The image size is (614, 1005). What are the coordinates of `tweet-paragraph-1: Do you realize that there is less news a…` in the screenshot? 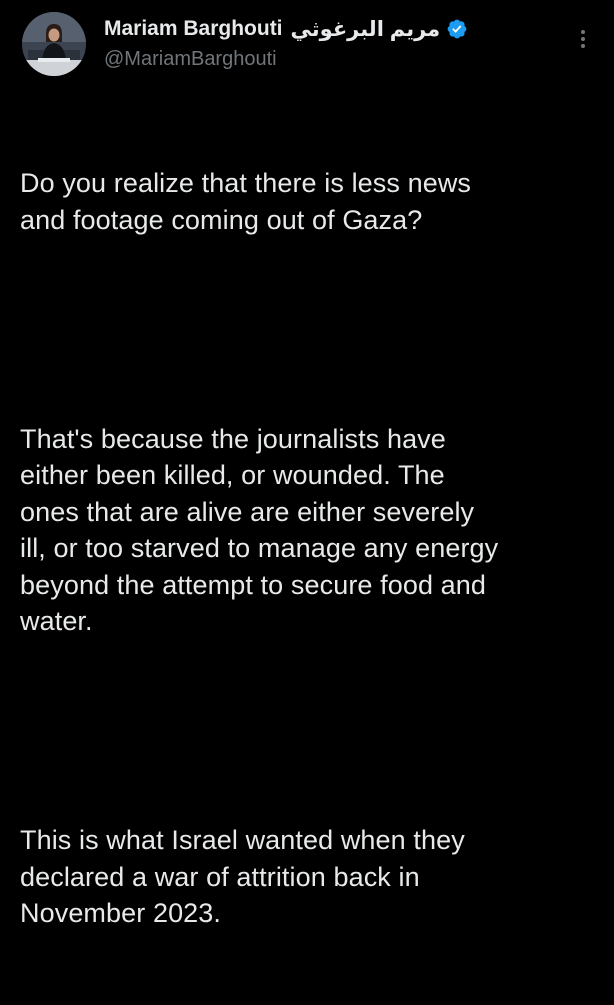 It's located at (246, 201).